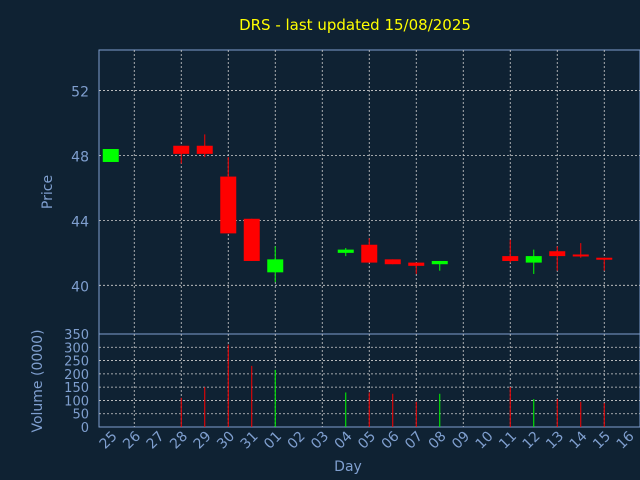 The image size is (640, 480). What do you see at coordinates (80, 157) in the screenshot?
I see `price-tick-label: 48` at bounding box center [80, 157].